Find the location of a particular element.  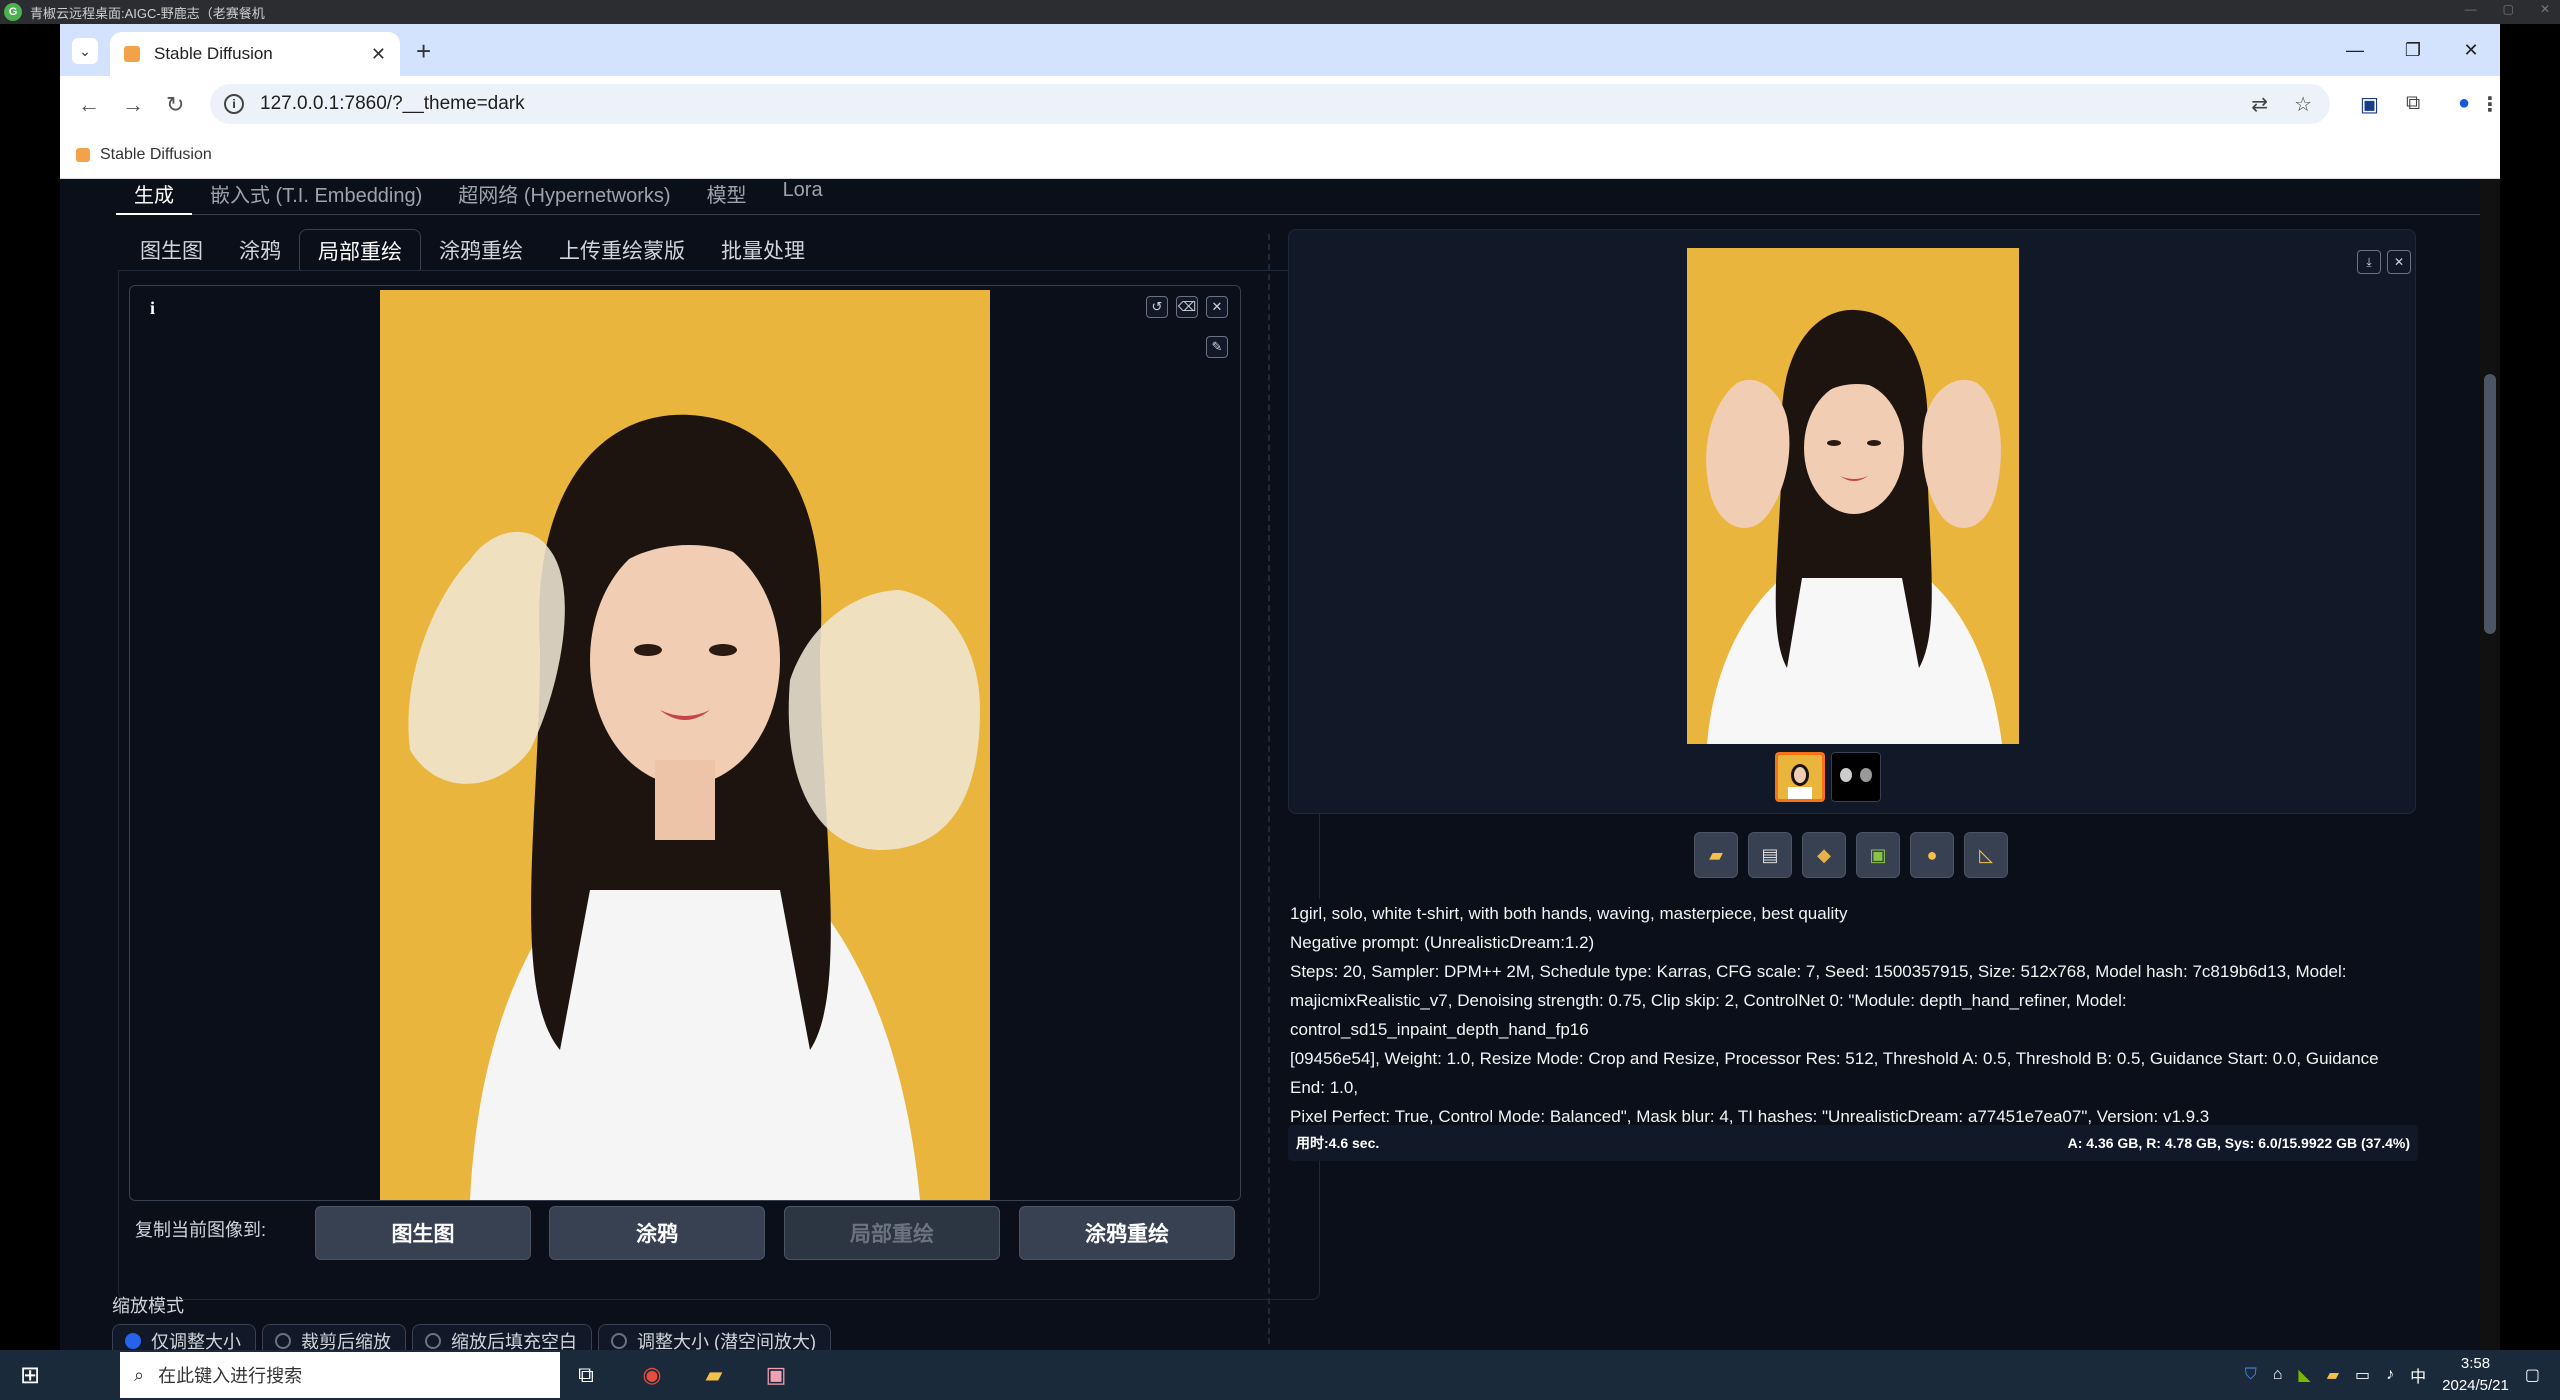

browser-tab: Stable Diffusion ✕ is located at coordinates (255, 54).